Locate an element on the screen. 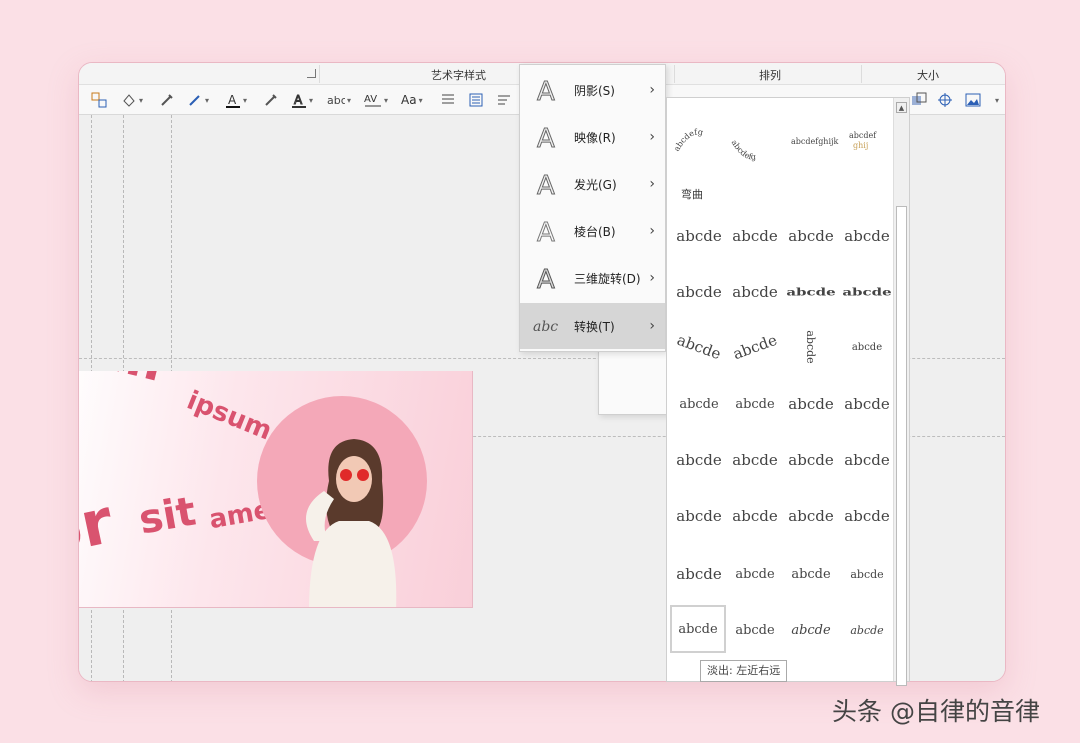  wordart-text: ipsum is located at coordinates (229, 415).